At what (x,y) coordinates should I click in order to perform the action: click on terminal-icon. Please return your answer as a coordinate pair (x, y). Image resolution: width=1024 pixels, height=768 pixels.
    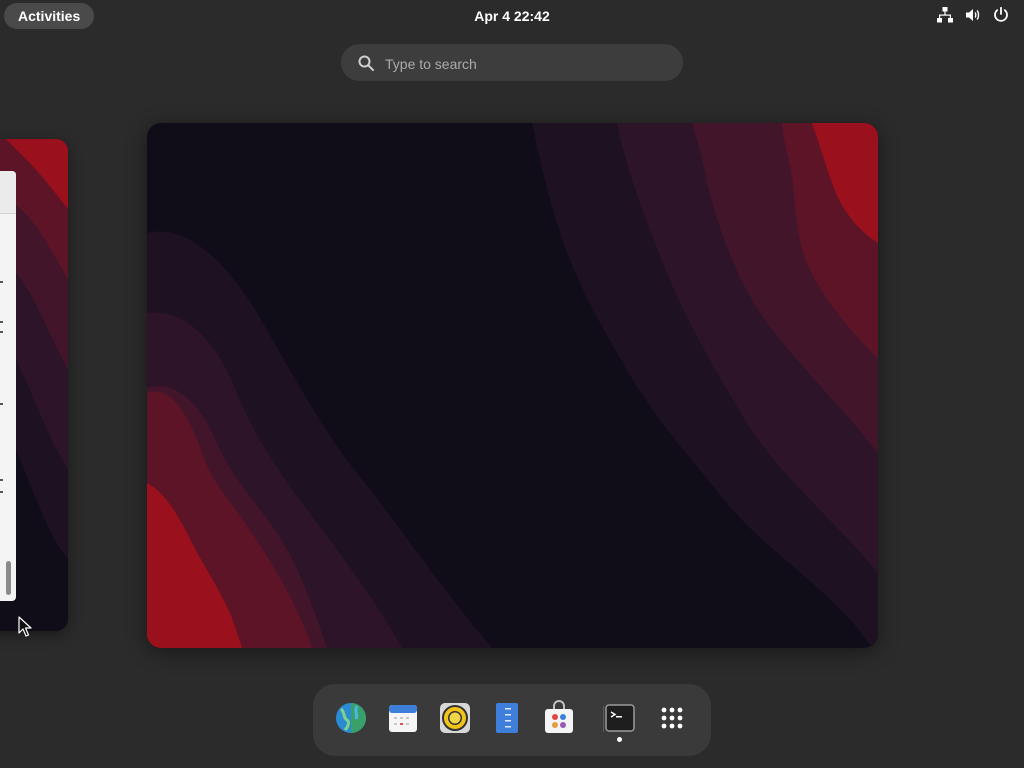
    Looking at the image, I should click on (620, 718).